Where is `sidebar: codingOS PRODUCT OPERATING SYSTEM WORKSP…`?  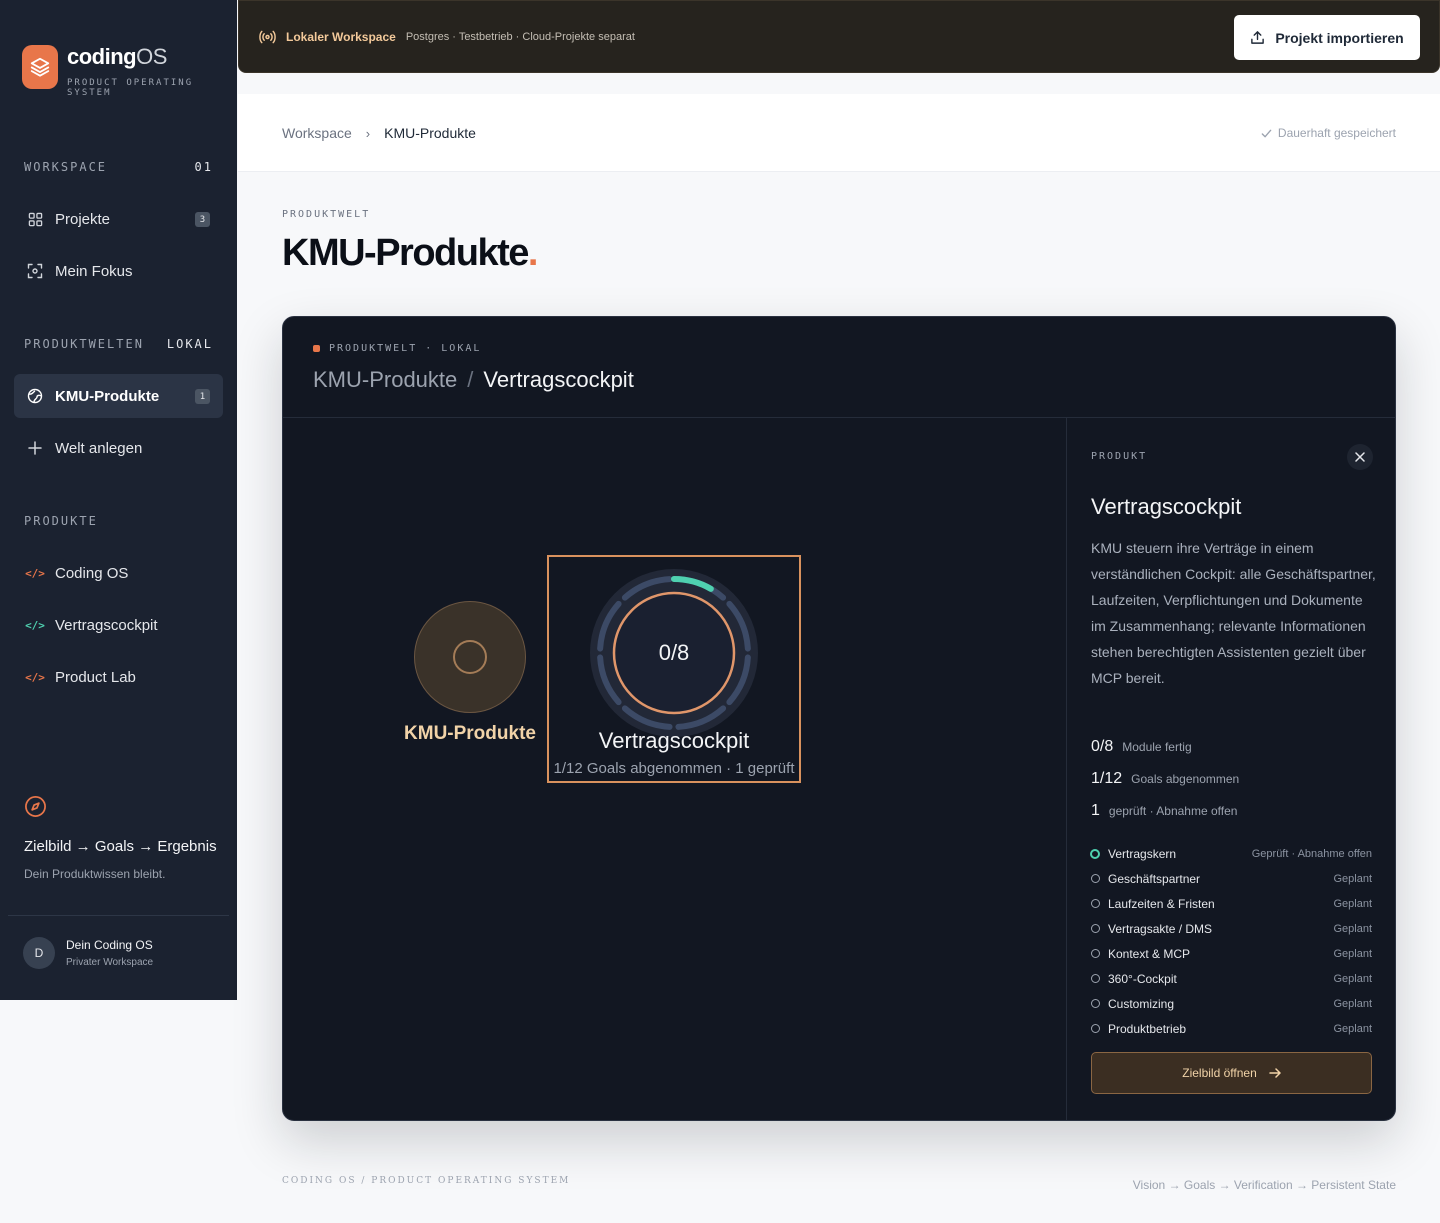
sidebar: codingOS PRODUCT OPERATING SYSTEM WORKSP… is located at coordinates (118, 500).